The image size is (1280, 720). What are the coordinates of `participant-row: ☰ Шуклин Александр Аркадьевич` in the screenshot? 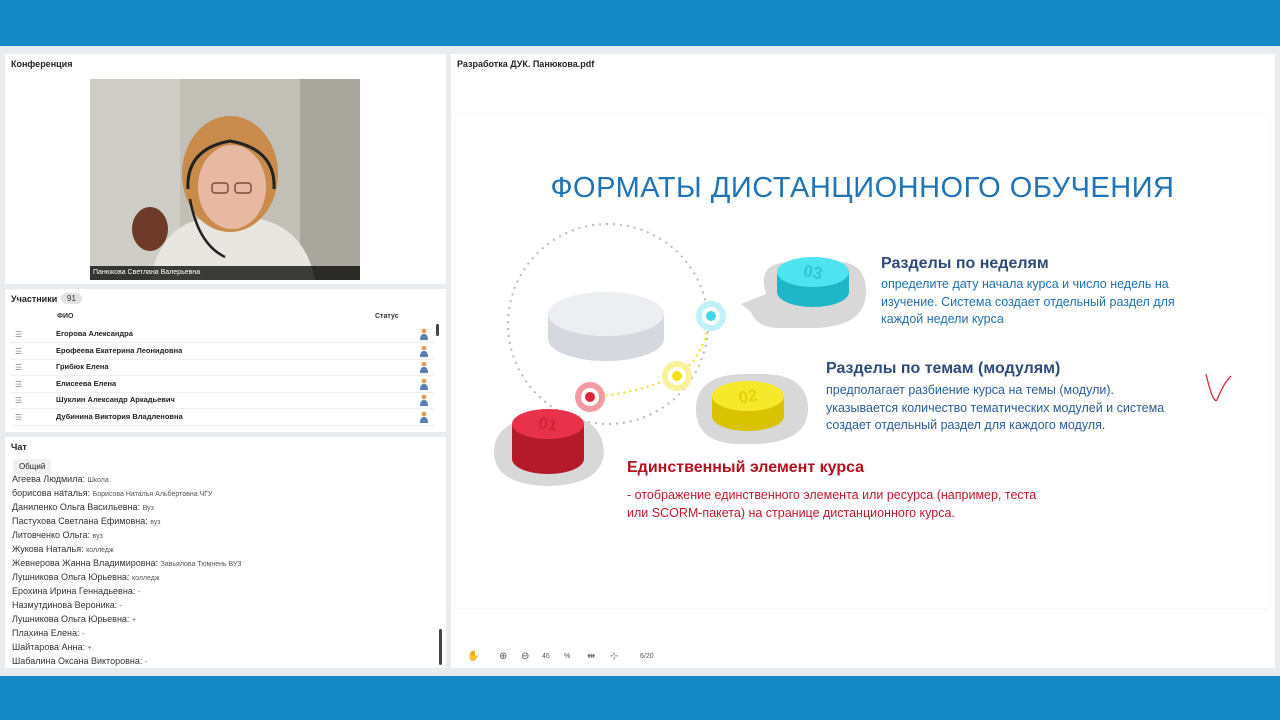 It's located at (223, 401).